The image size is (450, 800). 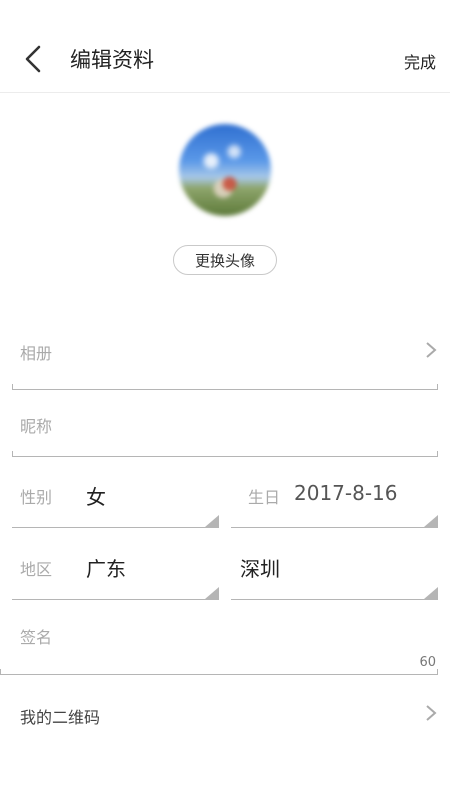 I want to click on back-arrow-icon, so click(x=33, y=59).